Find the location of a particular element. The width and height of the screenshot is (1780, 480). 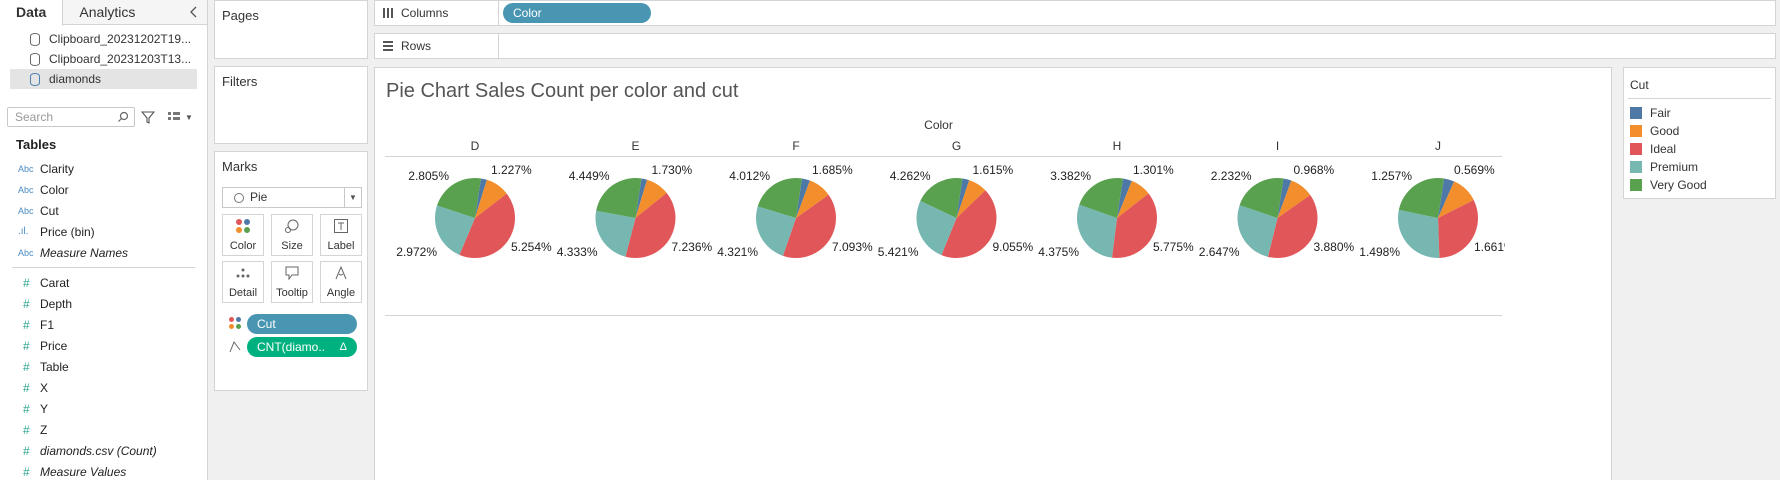

legend-title: Cut is located at coordinates (1639, 85).